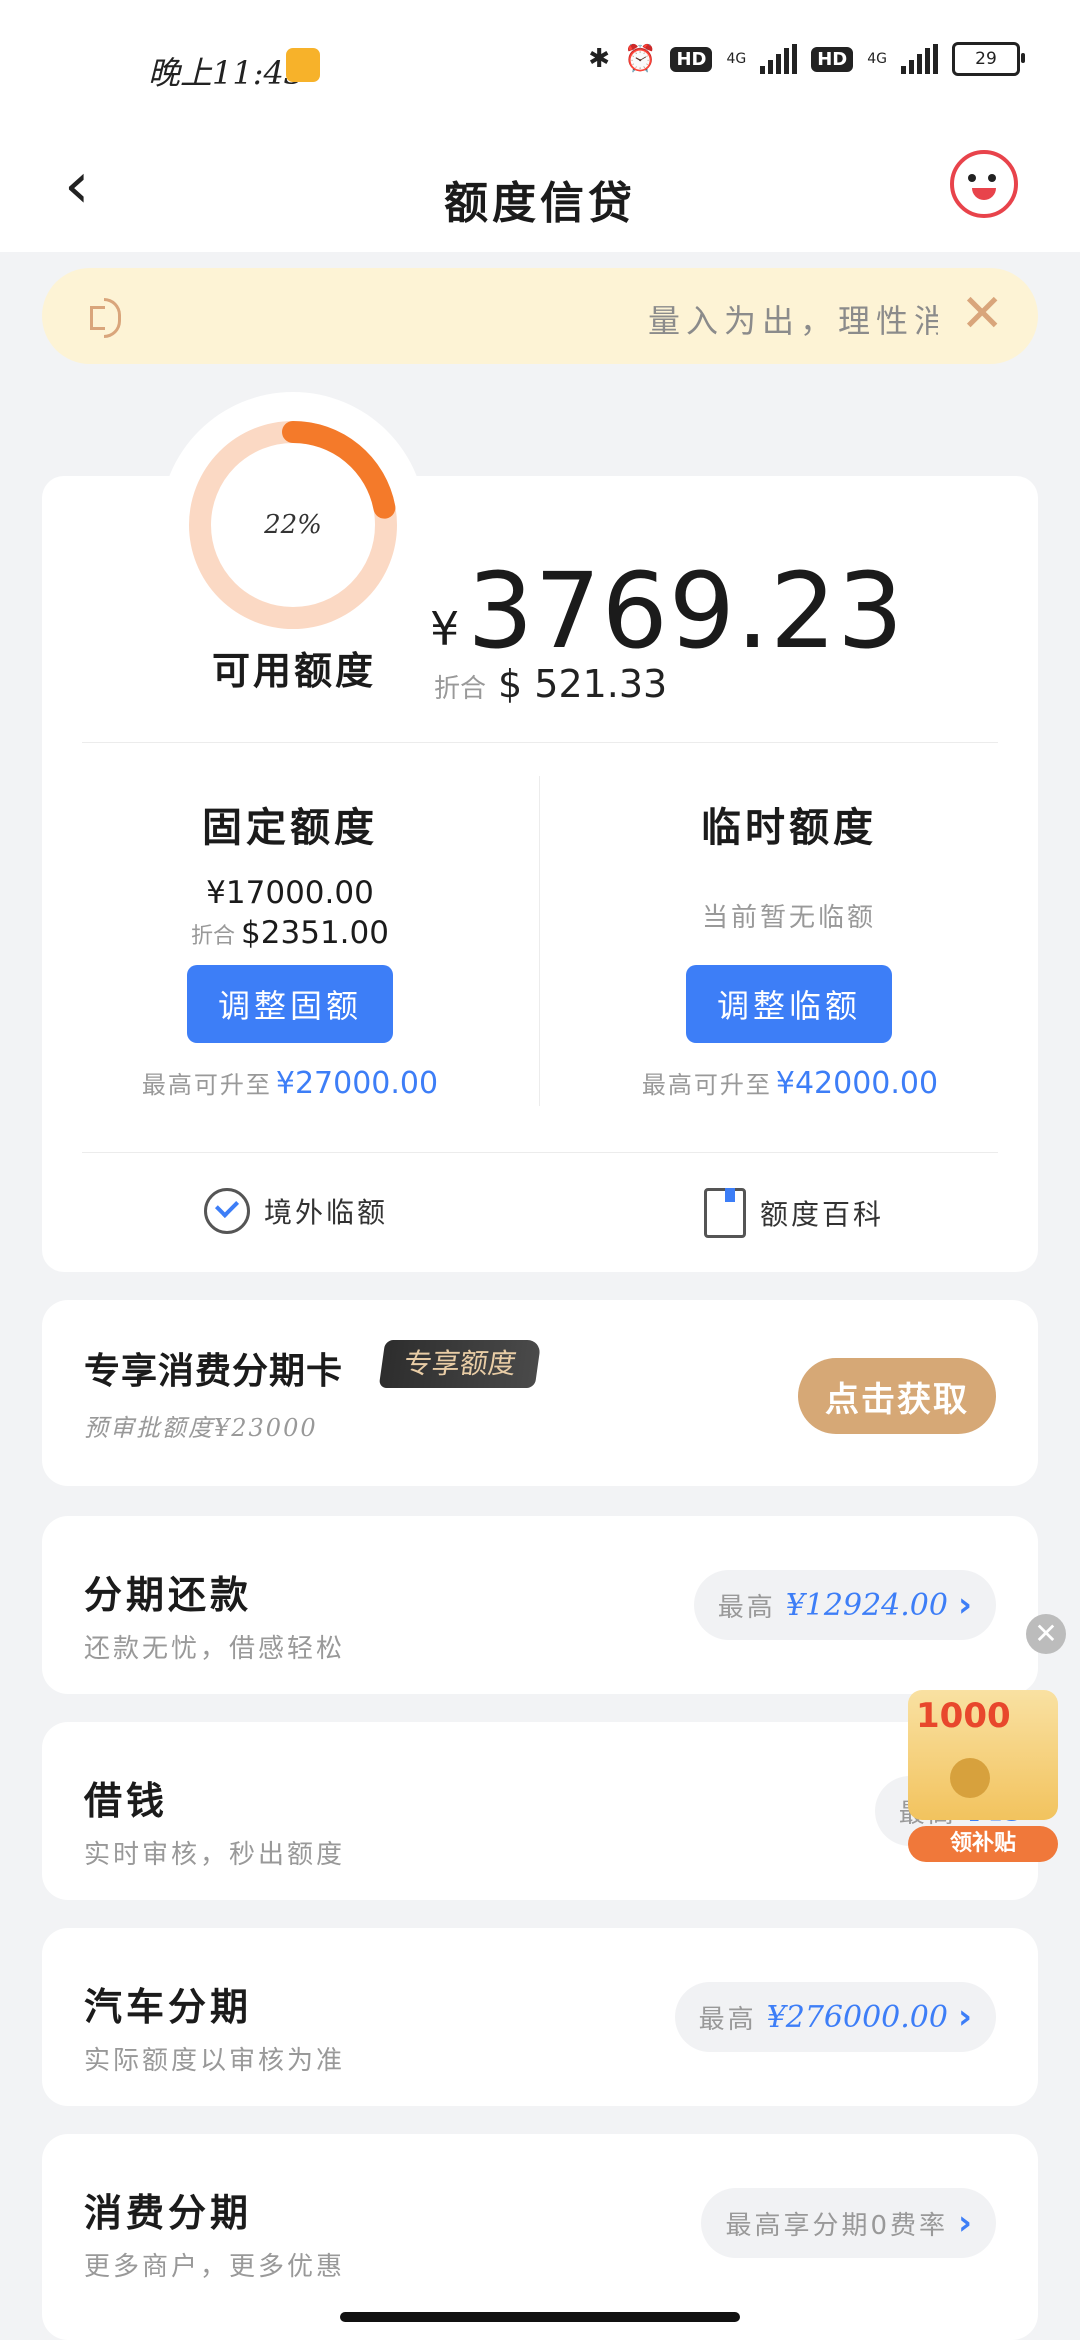  Describe the element at coordinates (970, 1778) in the screenshot. I see `coin-icon` at that location.